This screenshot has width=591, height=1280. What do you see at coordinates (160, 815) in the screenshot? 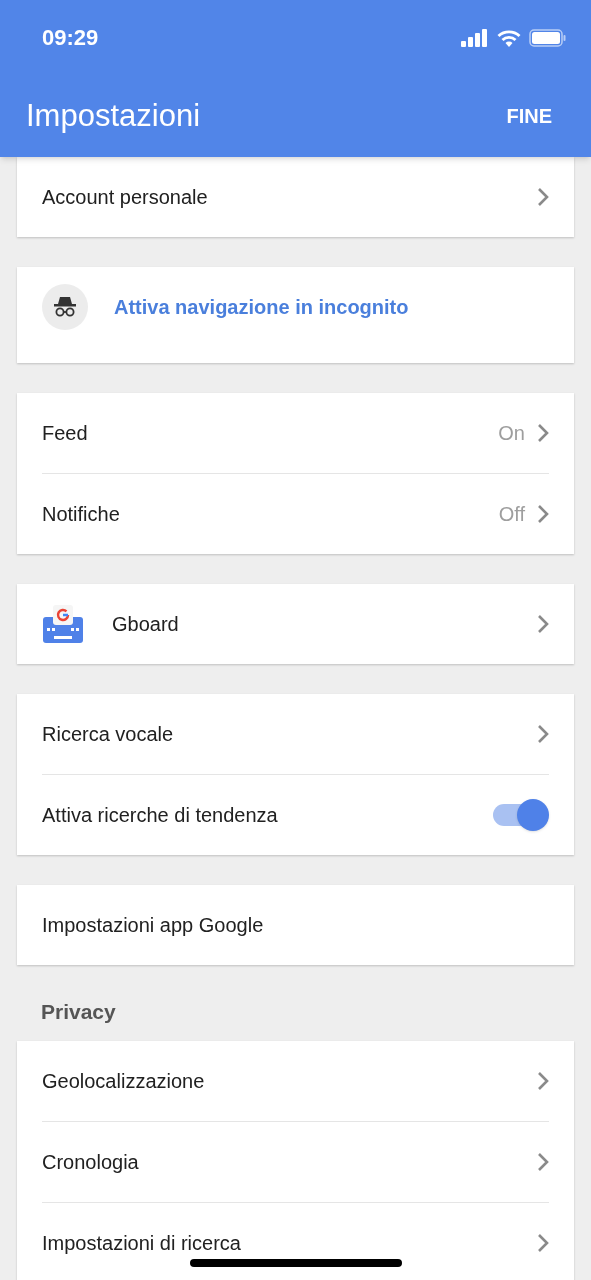
I see `setting-label: Attiva ricerche di tendenza` at bounding box center [160, 815].